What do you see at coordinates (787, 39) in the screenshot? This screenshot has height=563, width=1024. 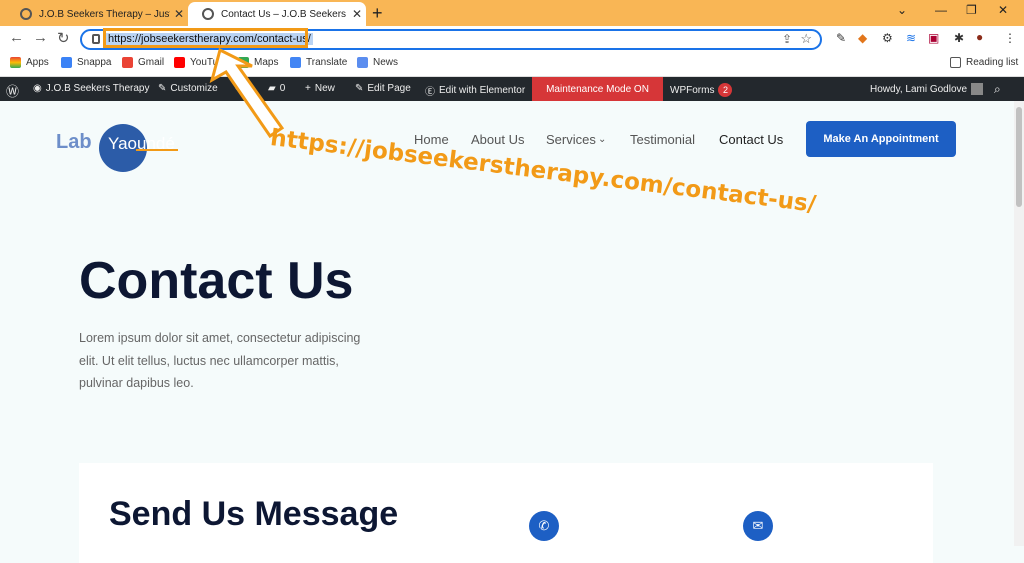 I see `share-icon: ⇪` at bounding box center [787, 39].